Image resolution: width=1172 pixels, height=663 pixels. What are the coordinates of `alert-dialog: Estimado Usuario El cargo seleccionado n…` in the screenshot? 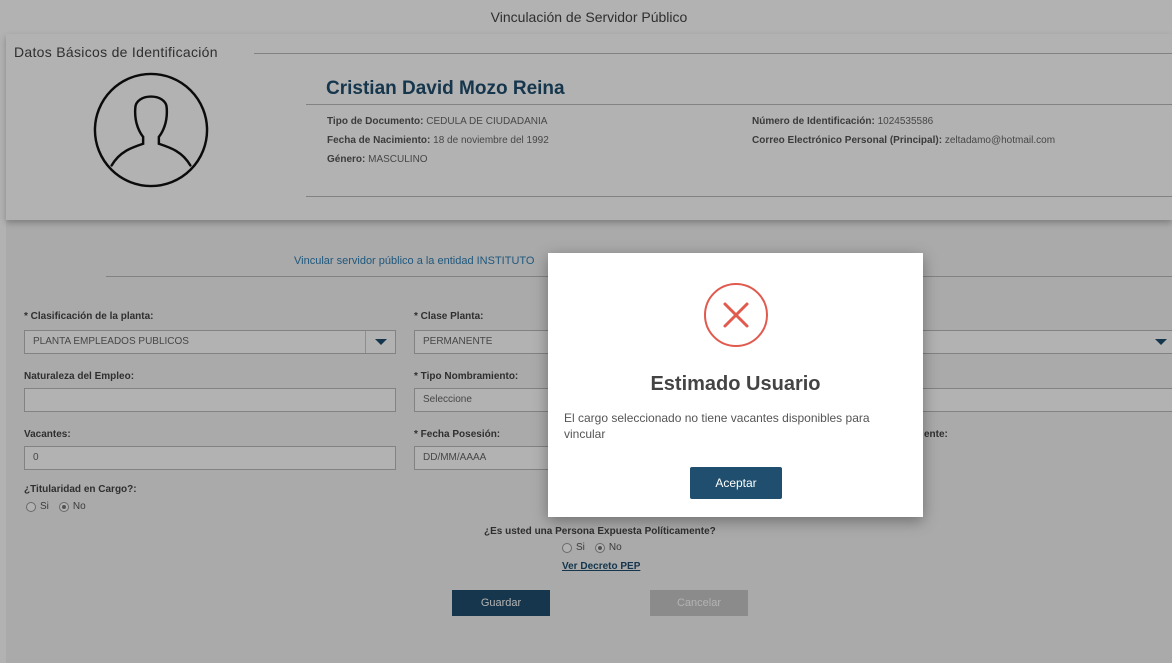 It's located at (735, 385).